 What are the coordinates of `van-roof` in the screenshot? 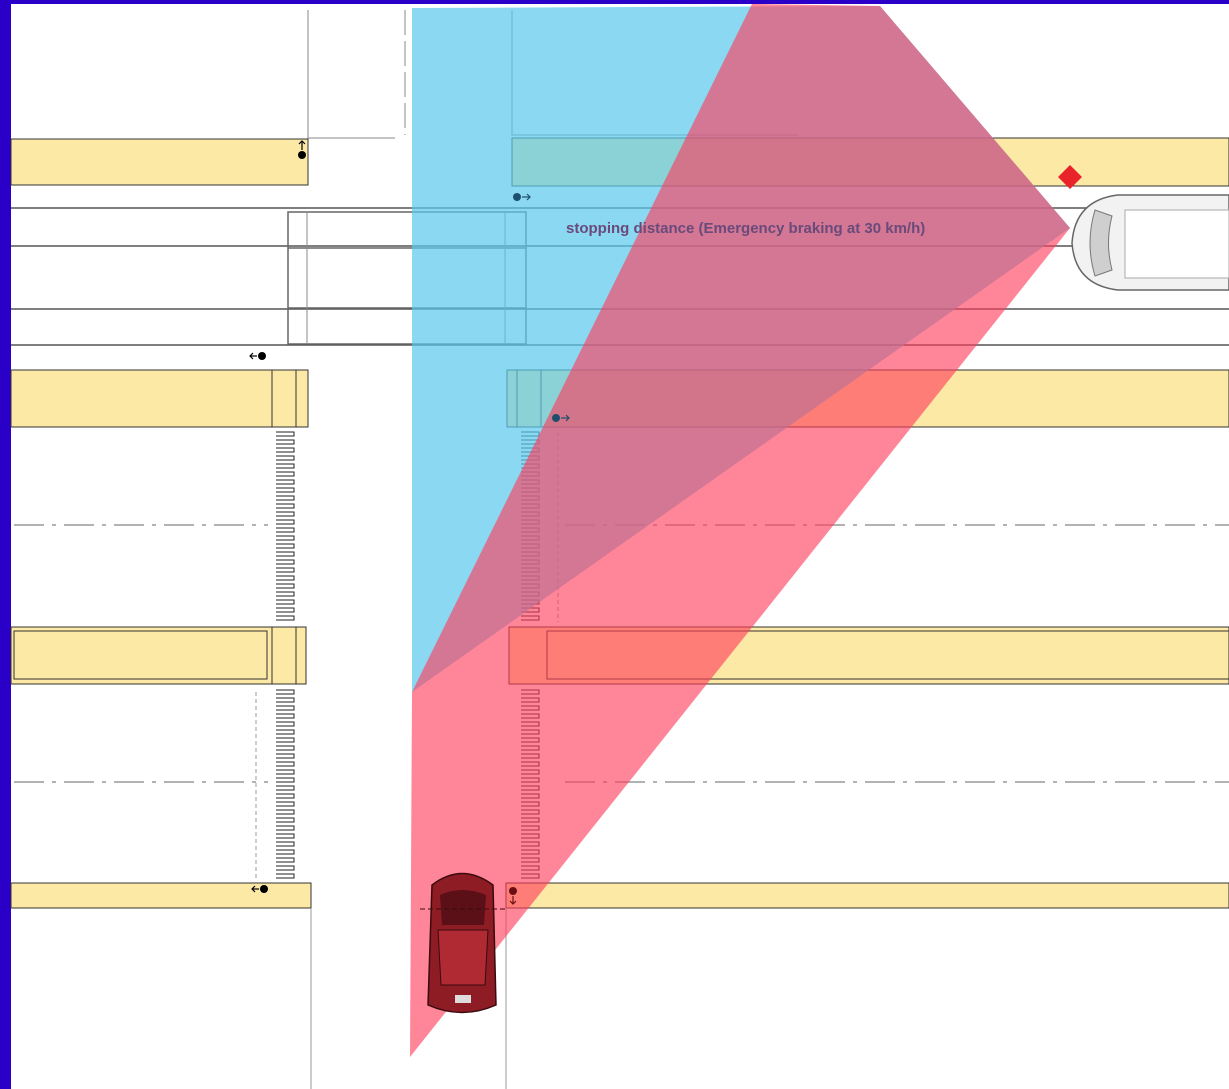 It's located at (1176, 244).